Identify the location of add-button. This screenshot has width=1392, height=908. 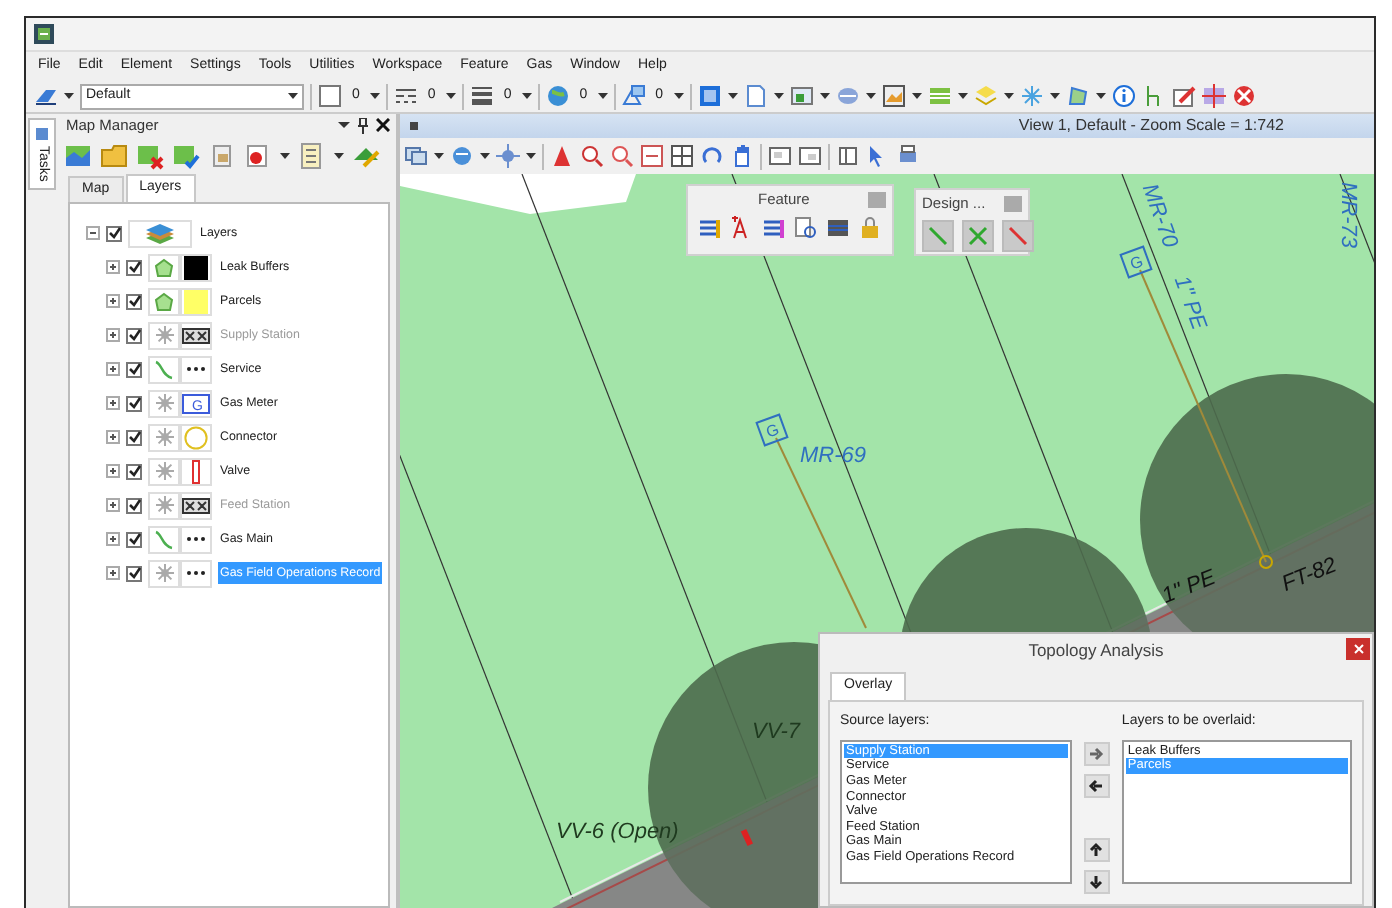
(1096, 754).